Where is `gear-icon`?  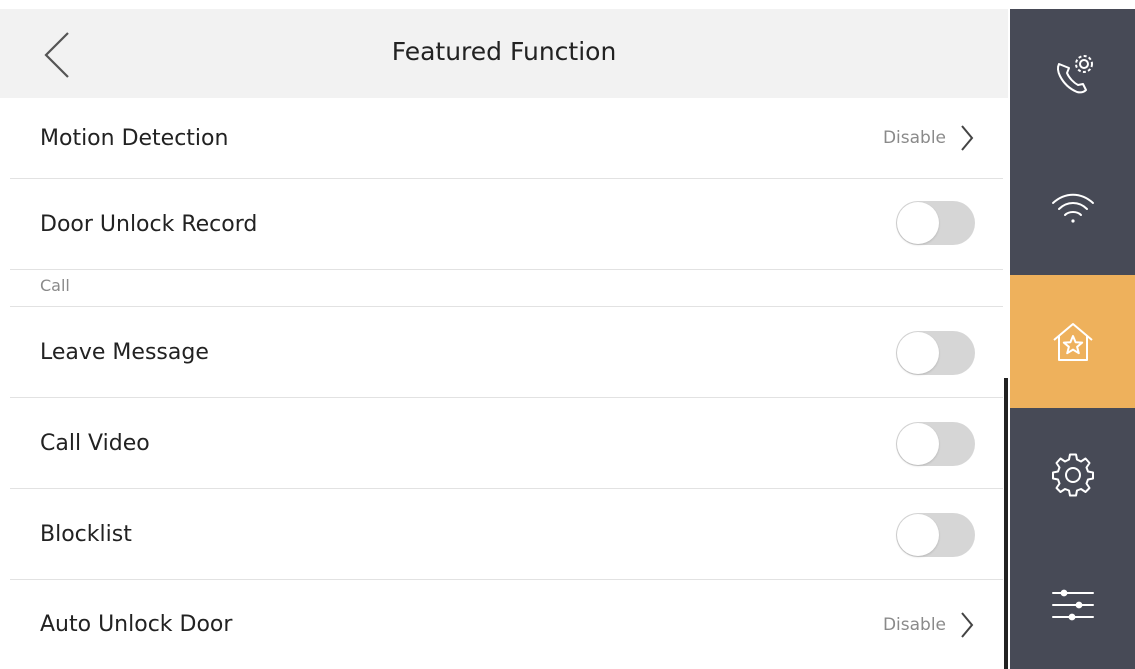 gear-icon is located at coordinates (1072, 474).